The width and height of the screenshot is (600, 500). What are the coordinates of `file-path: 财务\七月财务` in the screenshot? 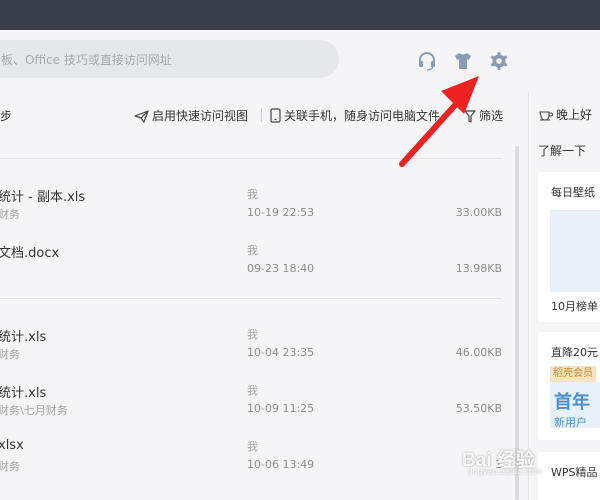 It's located at (34, 410).